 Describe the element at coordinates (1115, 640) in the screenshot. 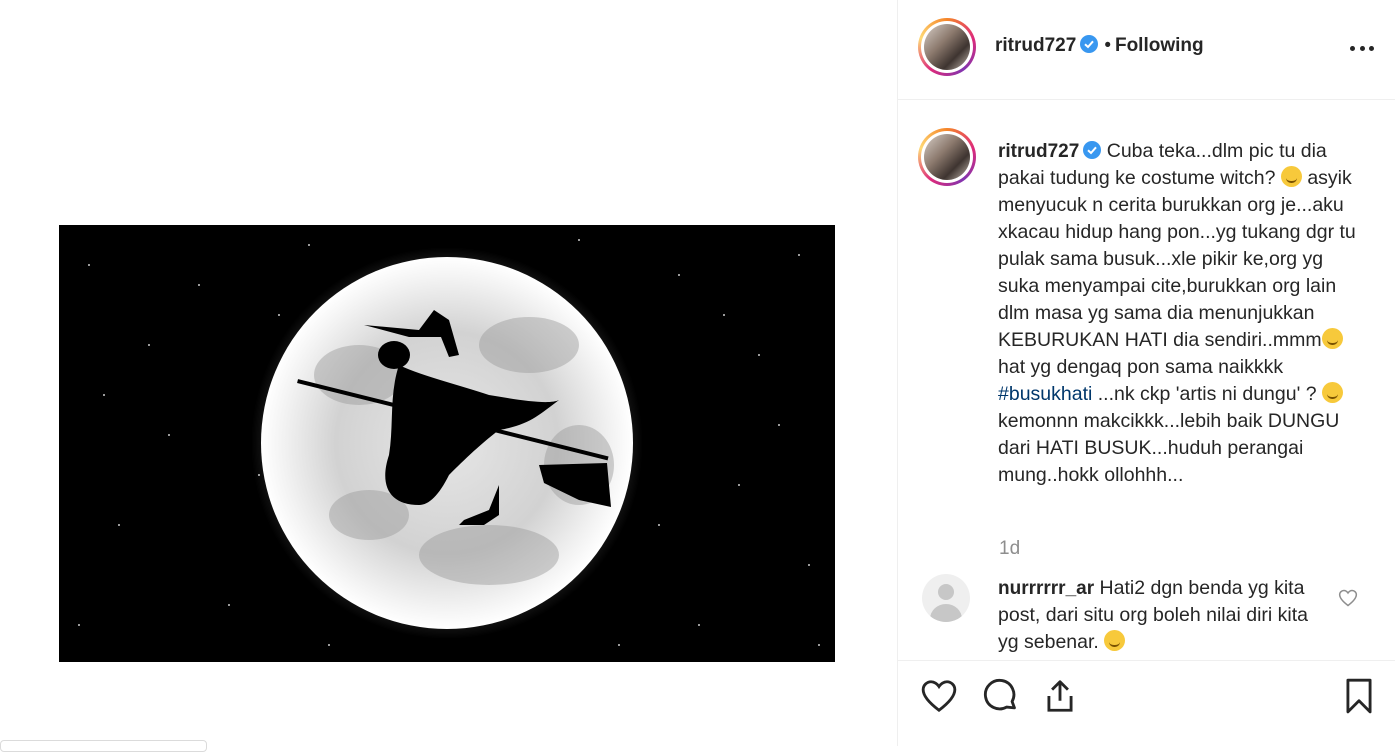

I see `hugging-emoji-icon` at that location.